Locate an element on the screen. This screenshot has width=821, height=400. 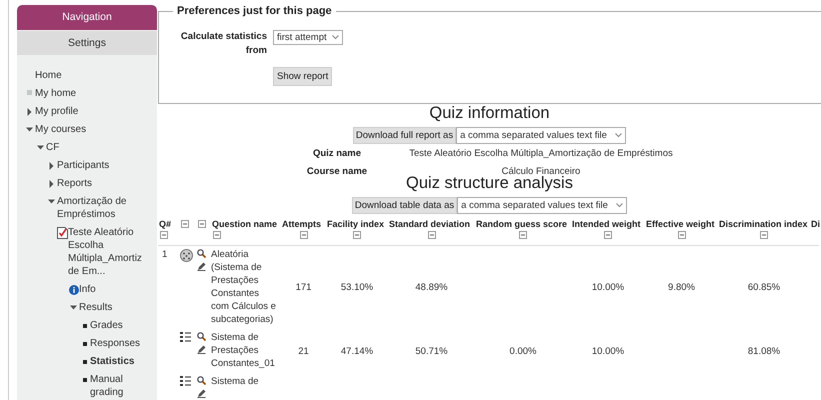
table-cell: 50.71% is located at coordinates (431, 351).